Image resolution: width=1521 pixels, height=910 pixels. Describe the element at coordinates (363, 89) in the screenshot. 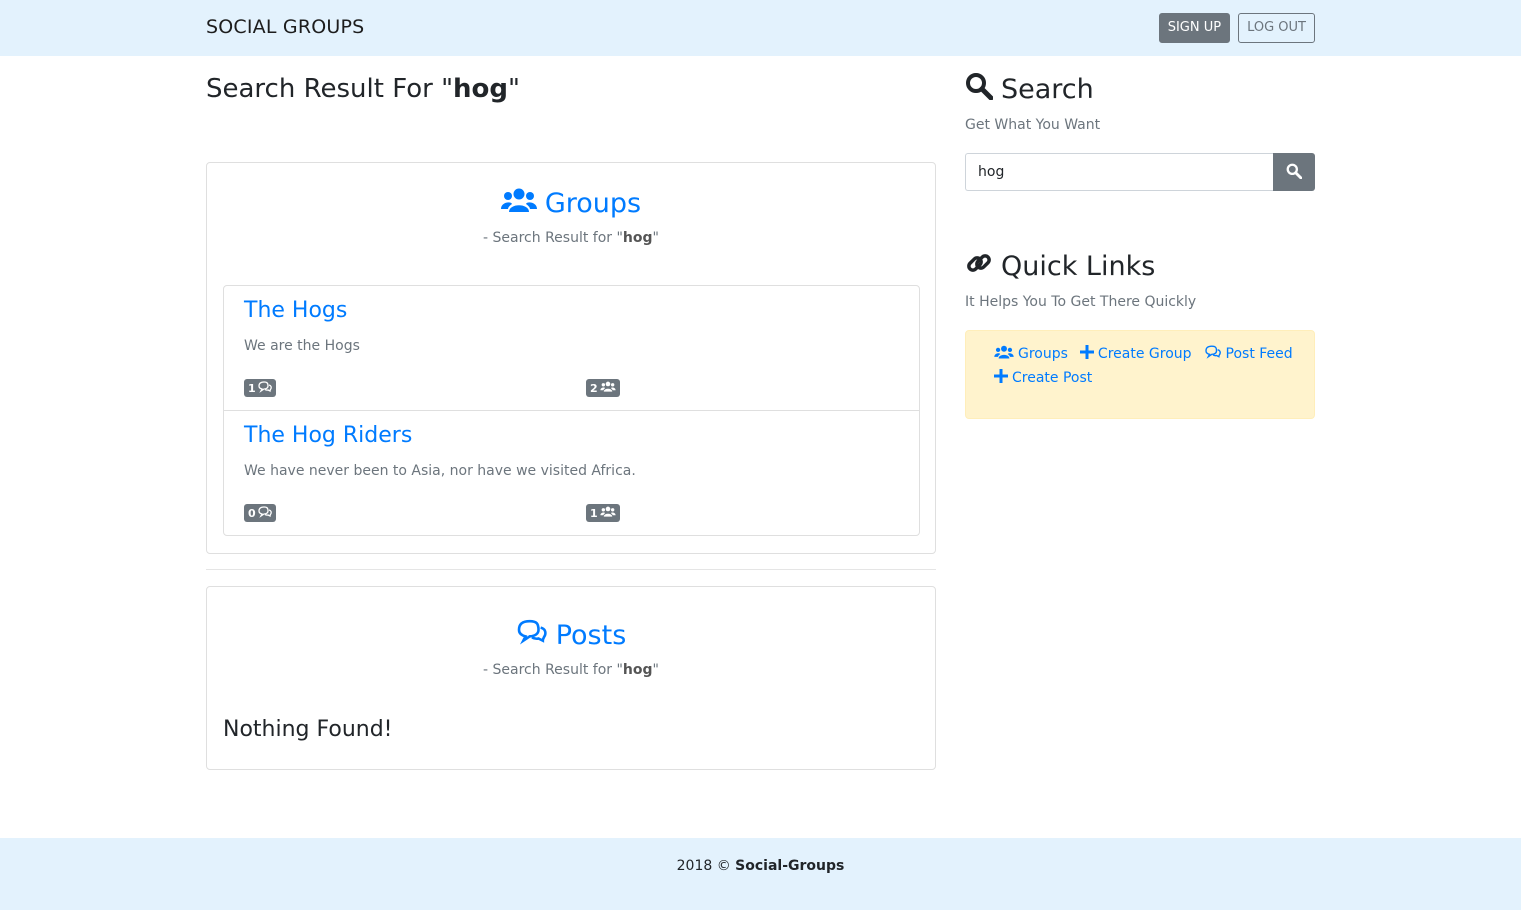

I see `page-title: Search Result For "hog"` at that location.